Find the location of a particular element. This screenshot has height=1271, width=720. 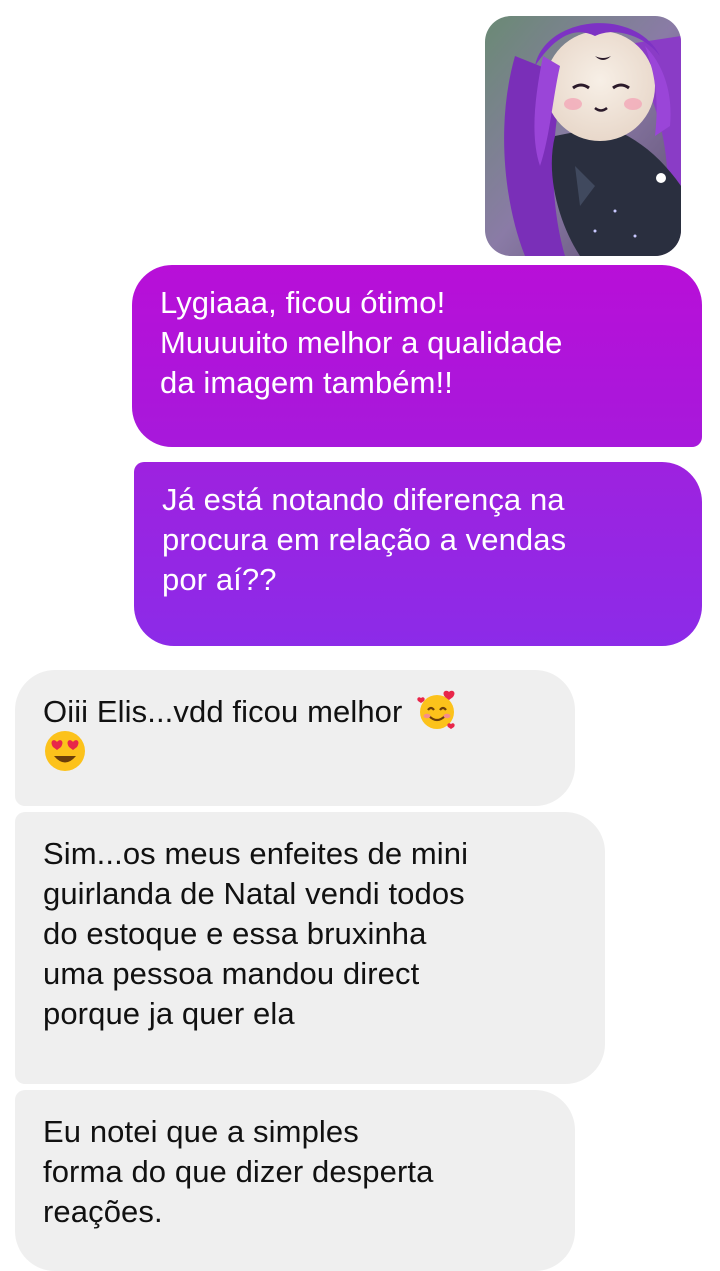

message-text: Oiii Elis...vdd ficou melhor is located at coordinates (223, 711).